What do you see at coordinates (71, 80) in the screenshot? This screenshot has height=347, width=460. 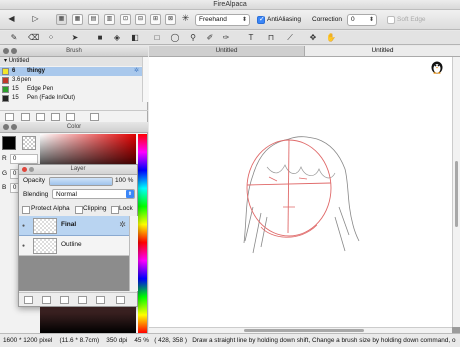 I see `brush-item: 3.6 pen` at bounding box center [71, 80].